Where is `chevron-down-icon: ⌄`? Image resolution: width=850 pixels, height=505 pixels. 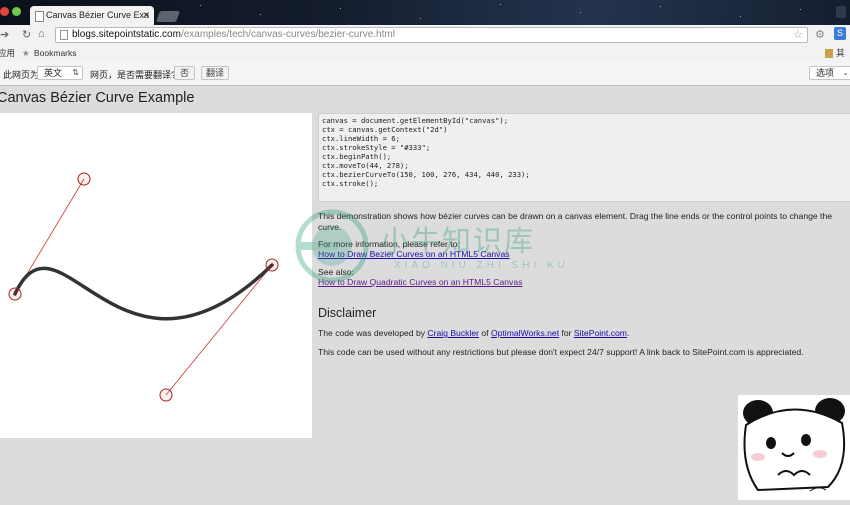
chevron-down-icon: ⌄ is located at coordinates (845, 72).